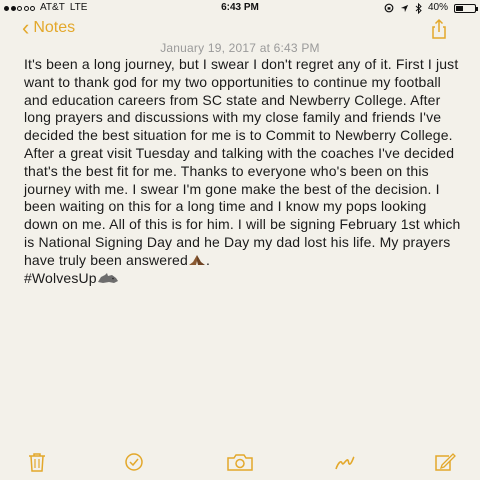 This screenshot has width=480, height=480. I want to click on bluetooth-icon, so click(418, 8).